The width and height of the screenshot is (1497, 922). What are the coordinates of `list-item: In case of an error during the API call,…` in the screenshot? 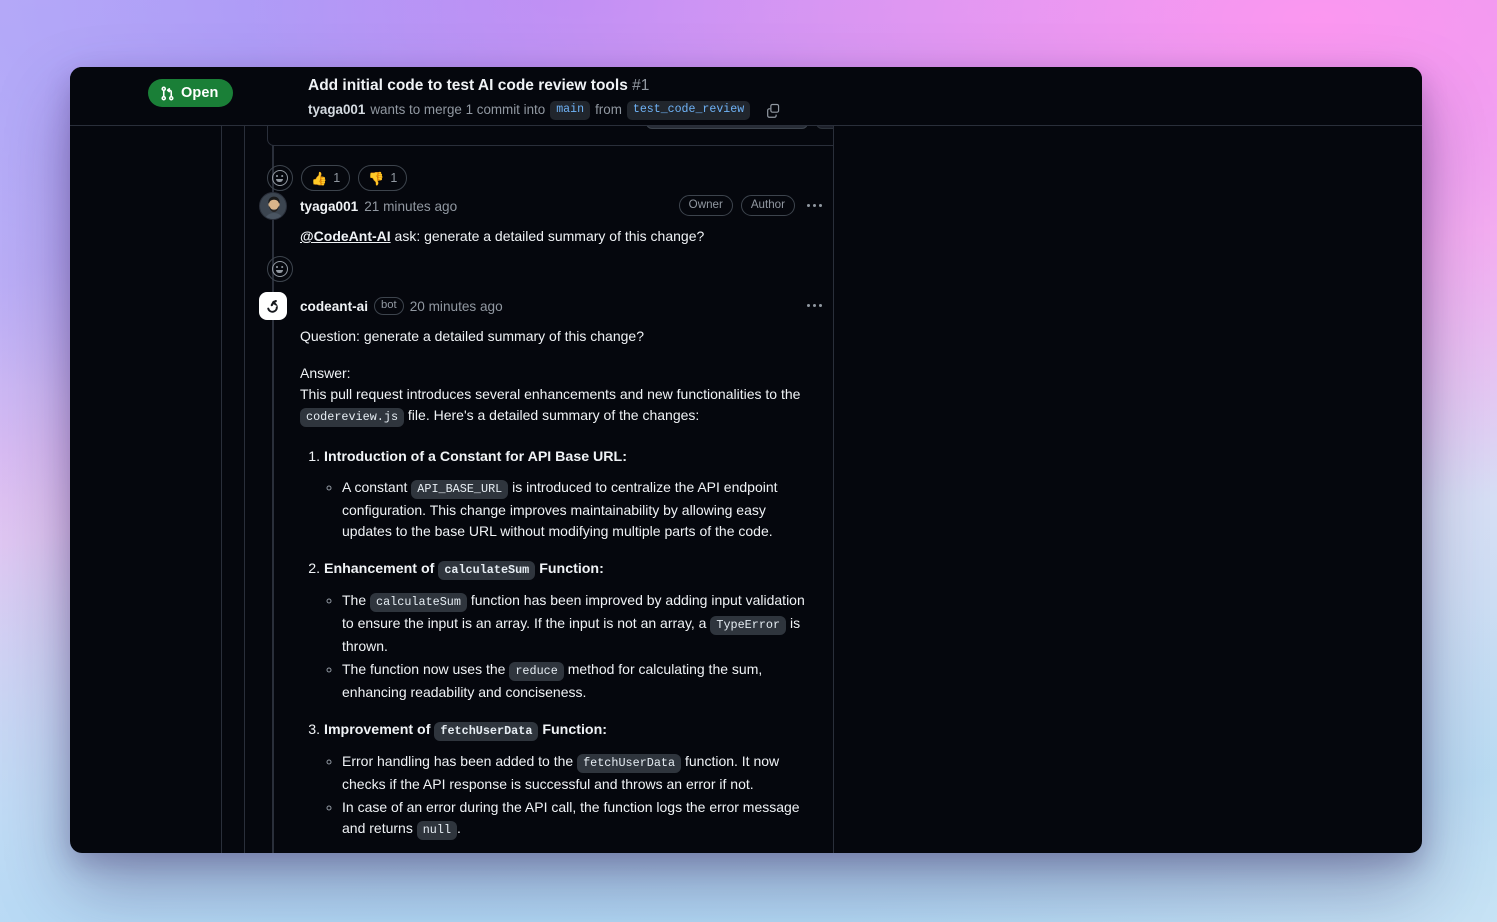 It's located at (578, 819).